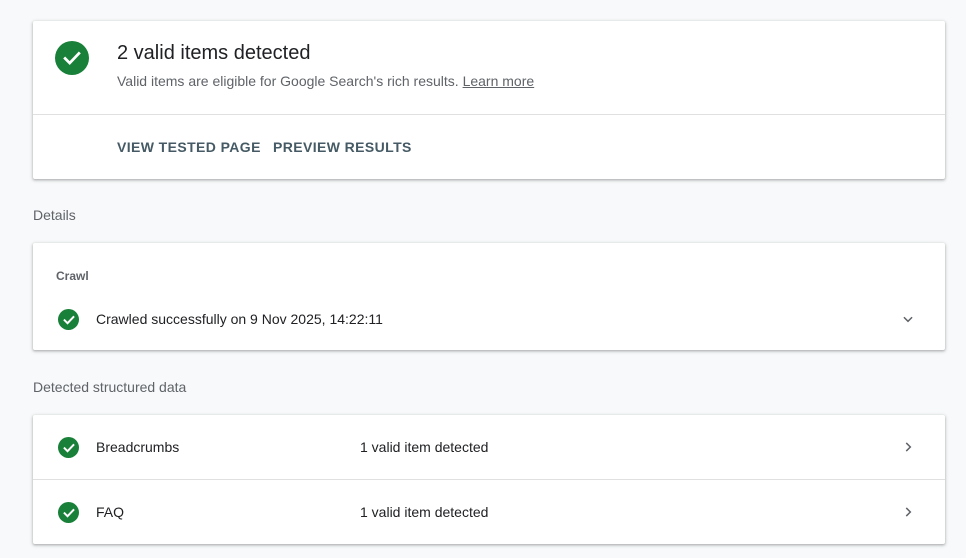 The height and width of the screenshot is (558, 966). Describe the element at coordinates (499, 81) in the screenshot. I see `learn-more-link: Learn more` at that location.